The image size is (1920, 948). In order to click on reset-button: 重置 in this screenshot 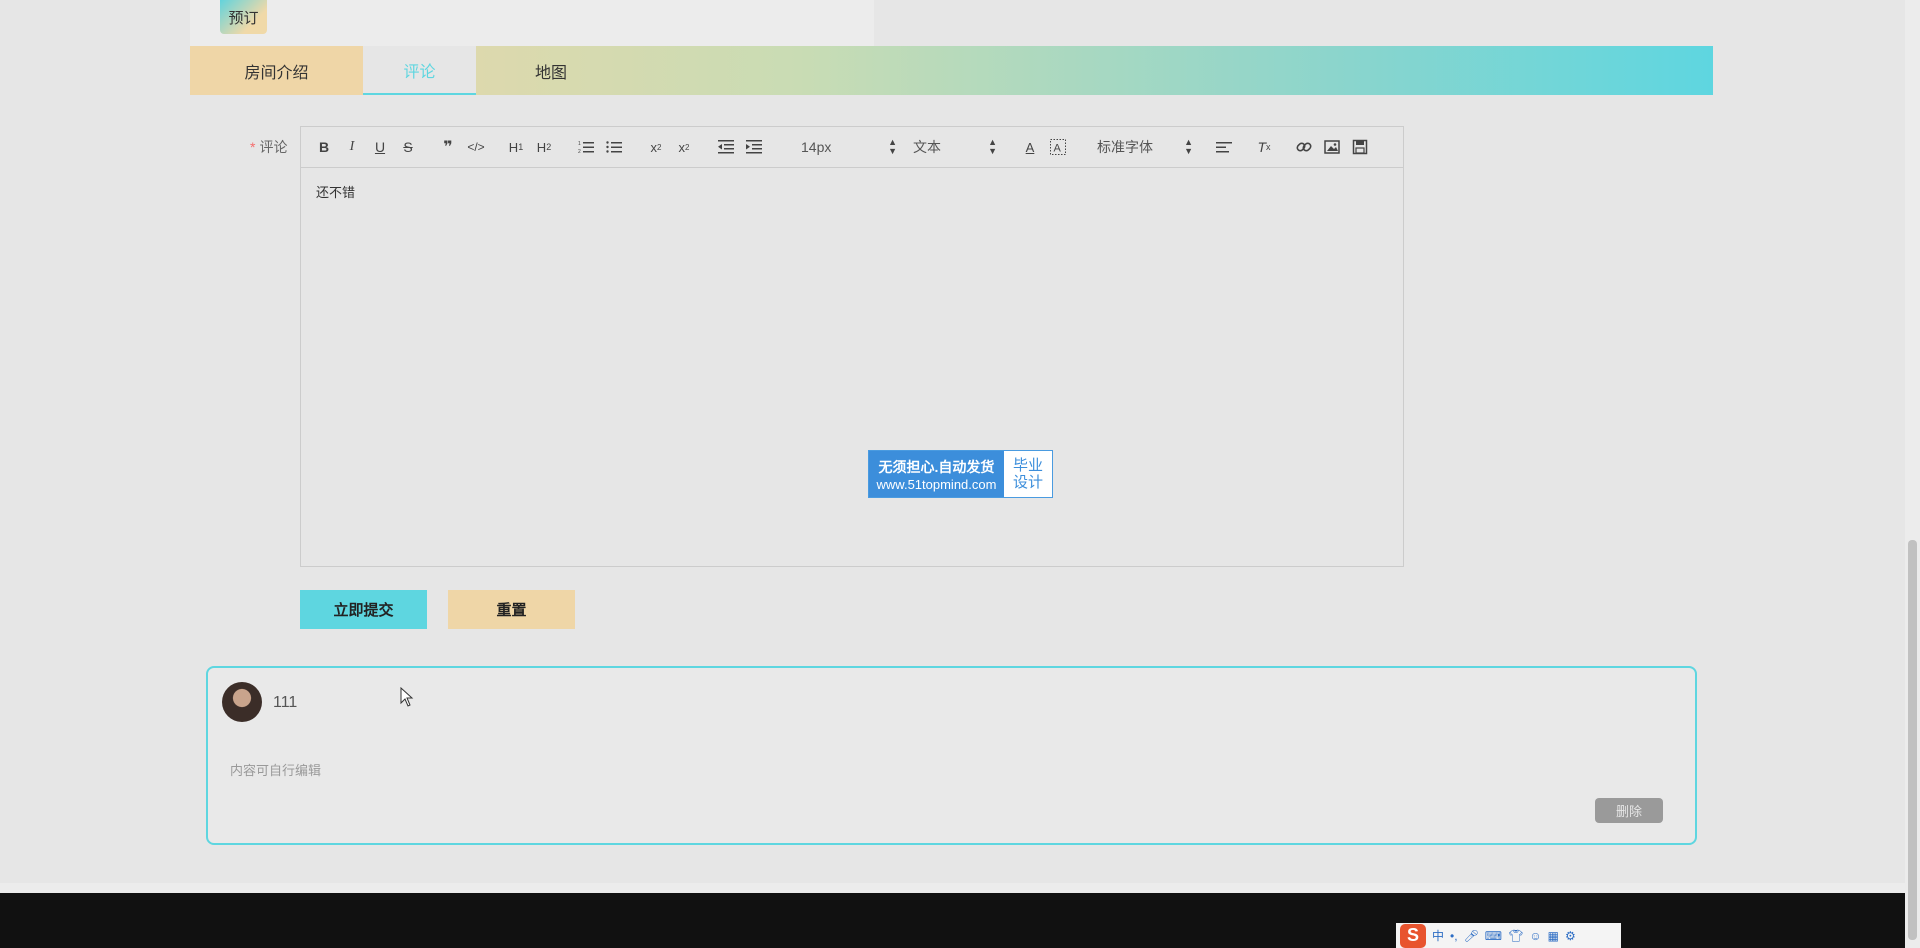, I will do `click(511, 609)`.